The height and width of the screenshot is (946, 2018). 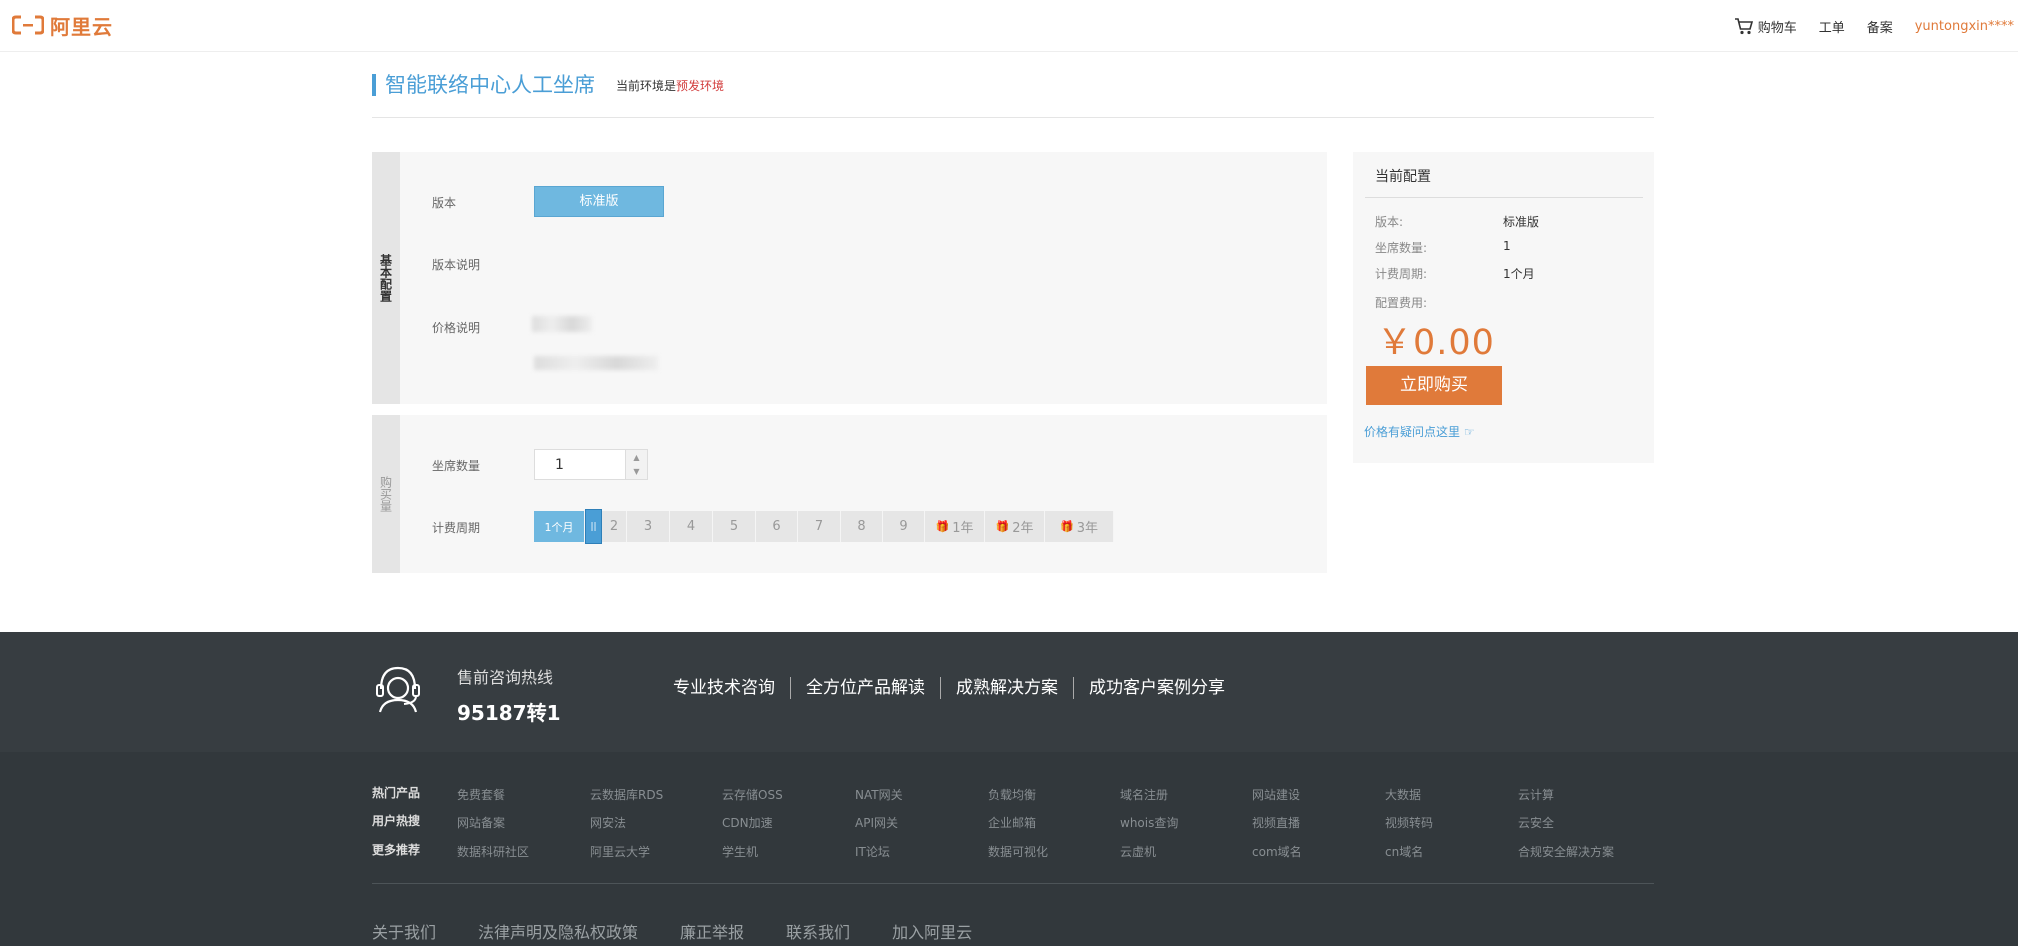 I want to click on top-nav: 购物车 工单 备案 yuntongxin****, so click(x=1876, y=26).